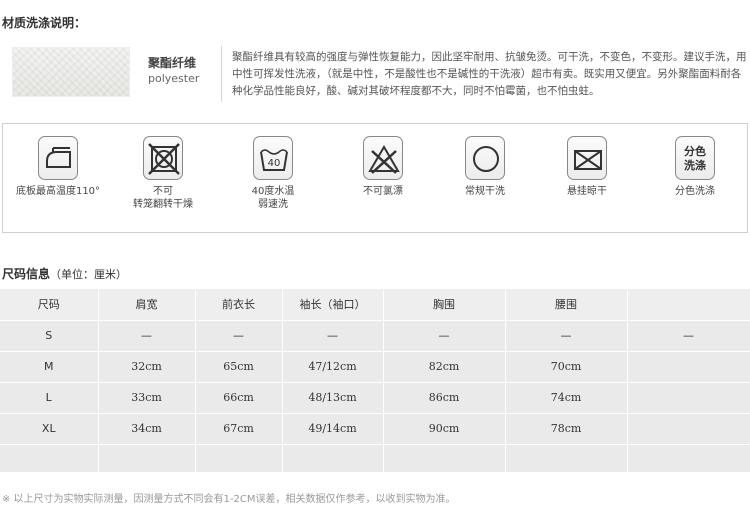  I want to click on table-header-cell: 前衣长, so click(239, 305).